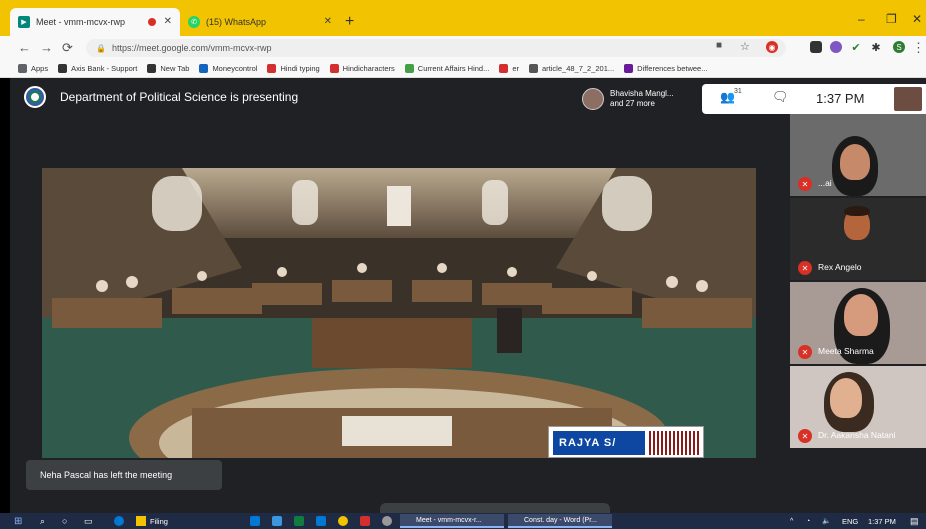  I want to click on reload-button: ⟳, so click(67, 48).